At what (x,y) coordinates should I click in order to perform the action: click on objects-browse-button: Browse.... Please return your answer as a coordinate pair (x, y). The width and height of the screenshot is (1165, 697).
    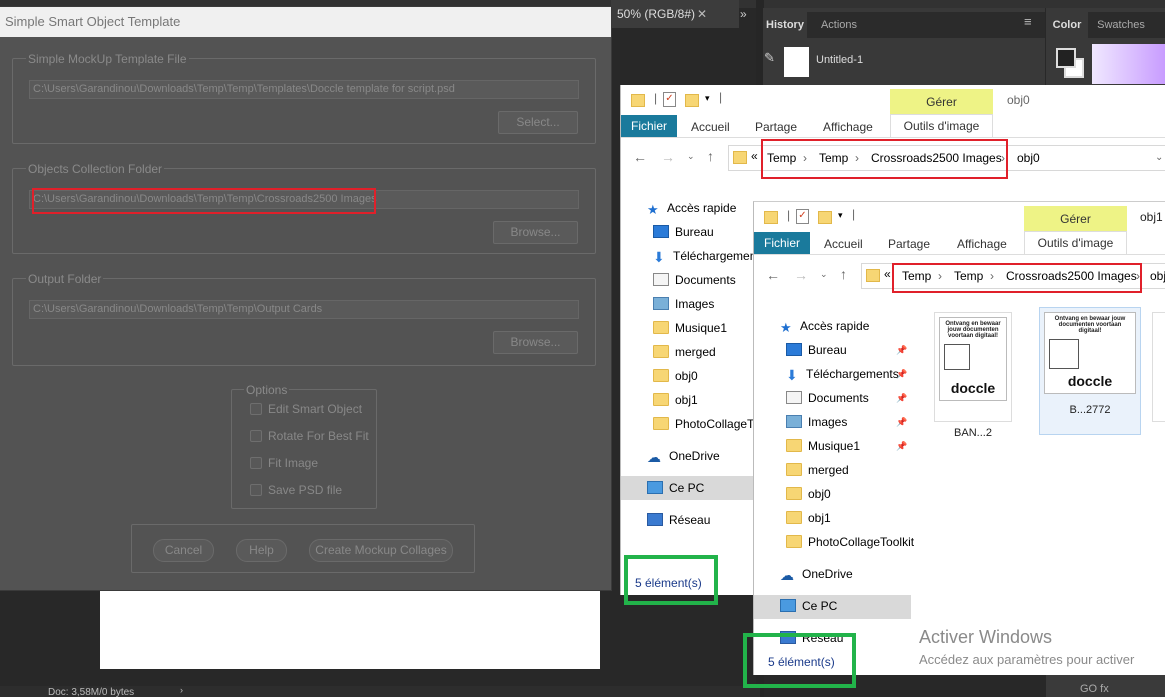
    Looking at the image, I should click on (535, 232).